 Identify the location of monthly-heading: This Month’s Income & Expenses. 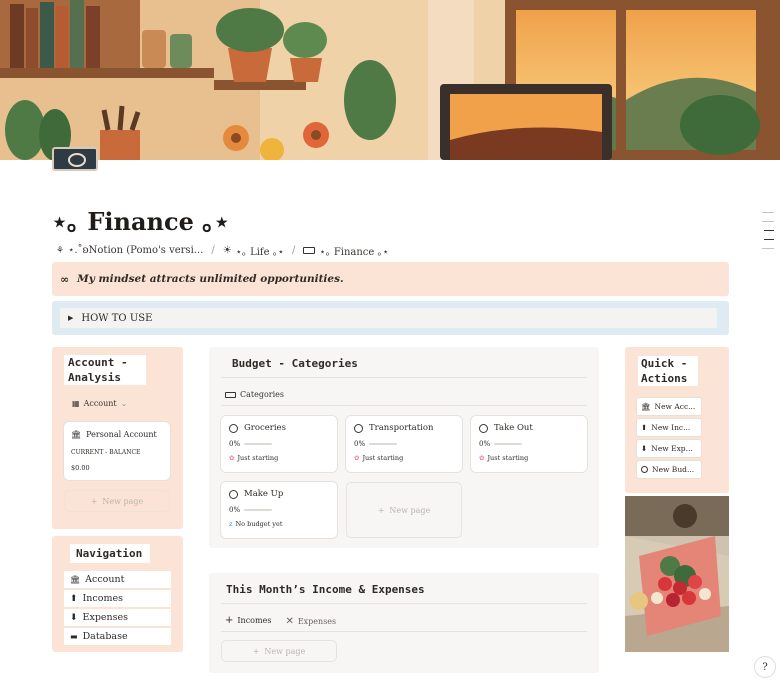
(325, 589).